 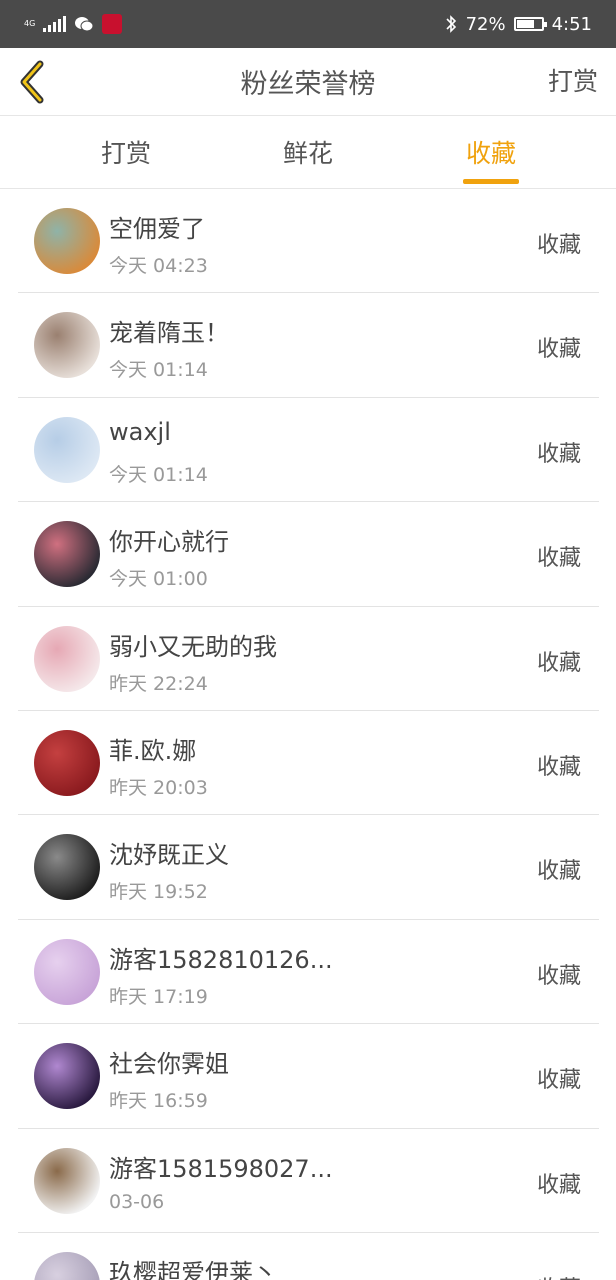 I want to click on list-item: waxjl 今天 01:14 收藏, so click(x=308, y=450).